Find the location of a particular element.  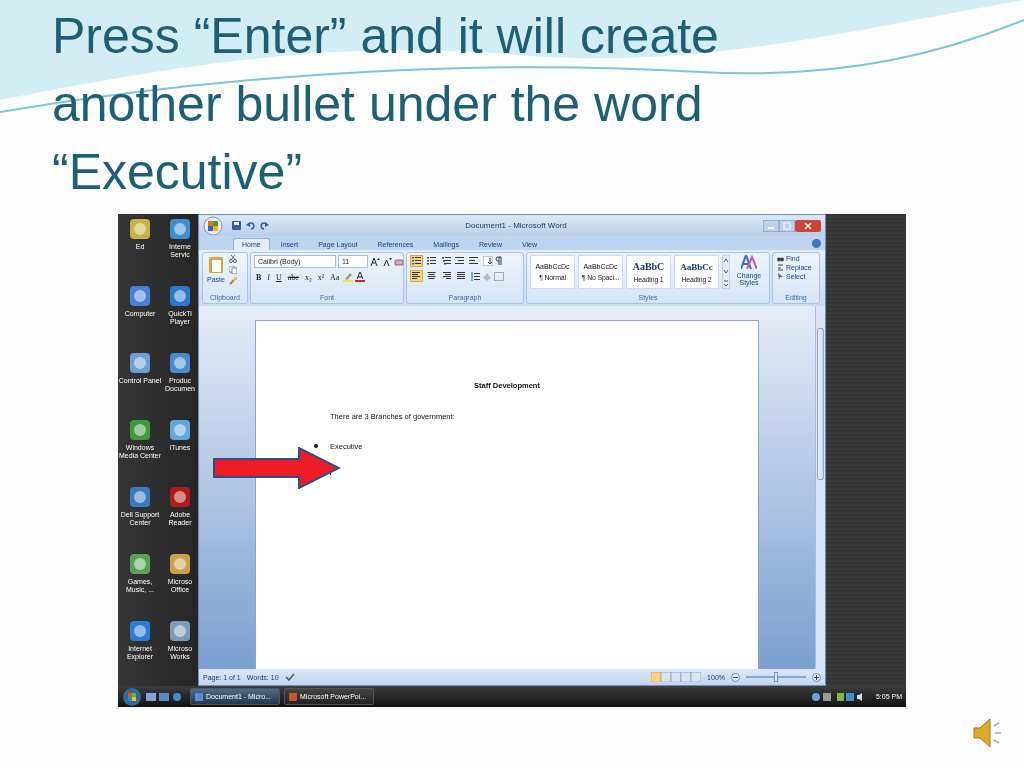

justify-icon is located at coordinates (461, 276).